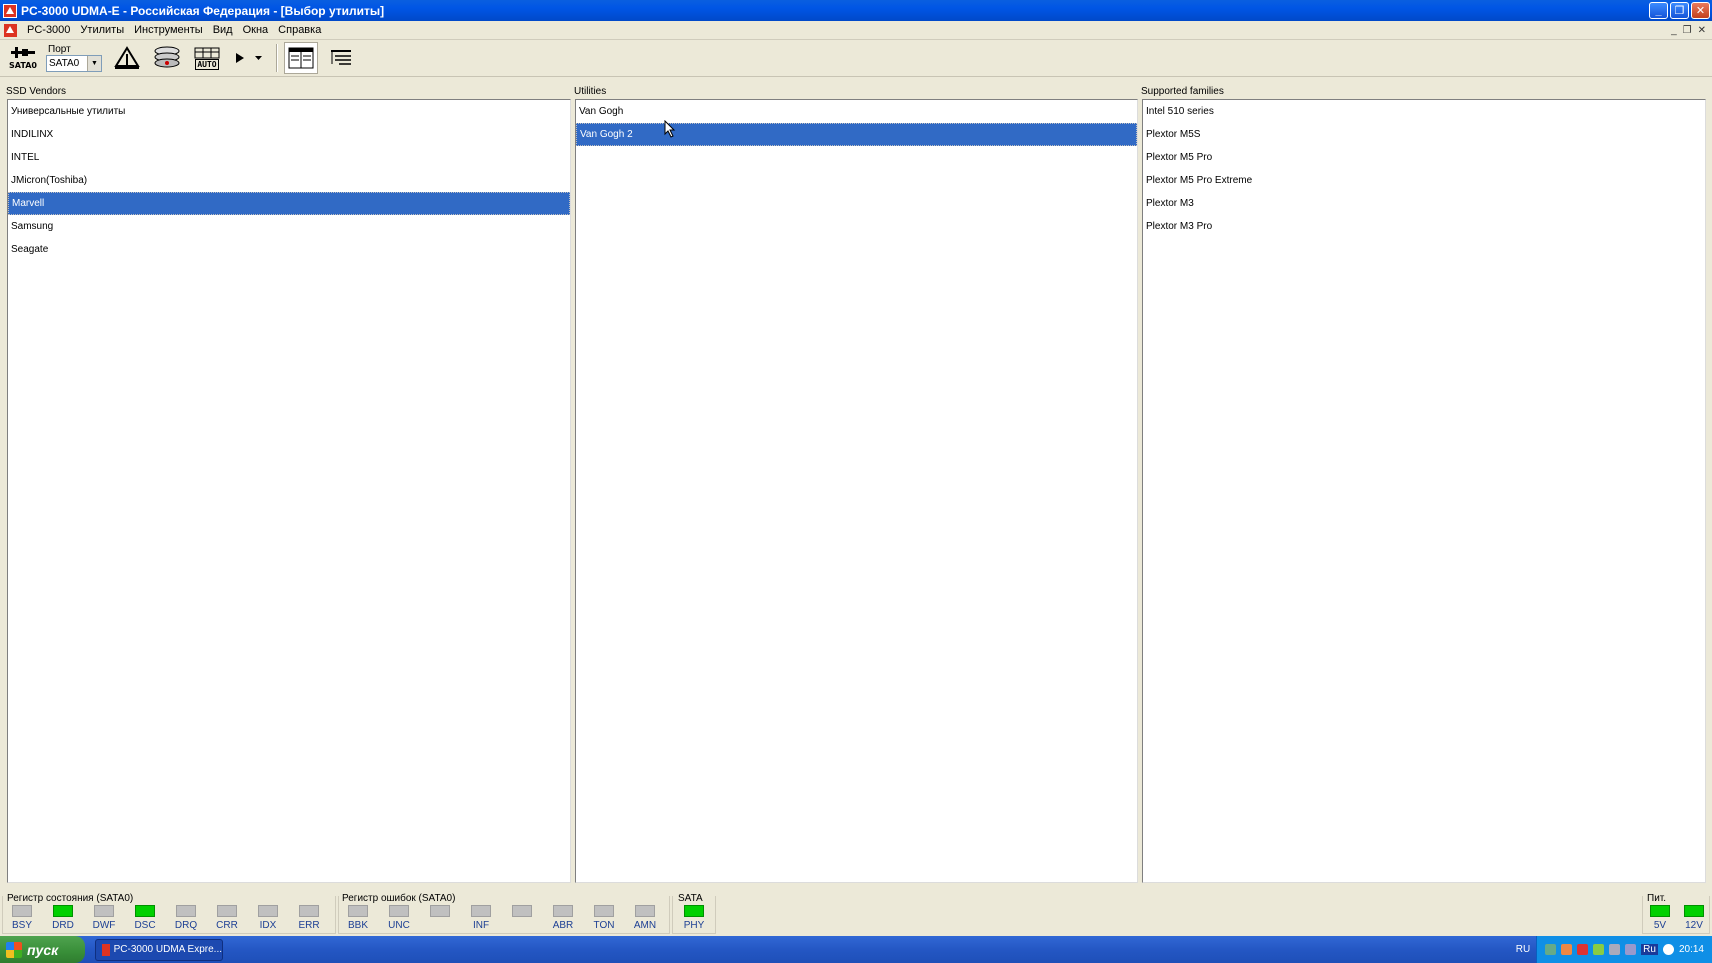  Describe the element at coordinates (1694, 911) in the screenshot. I see `indicator-12v` at that location.